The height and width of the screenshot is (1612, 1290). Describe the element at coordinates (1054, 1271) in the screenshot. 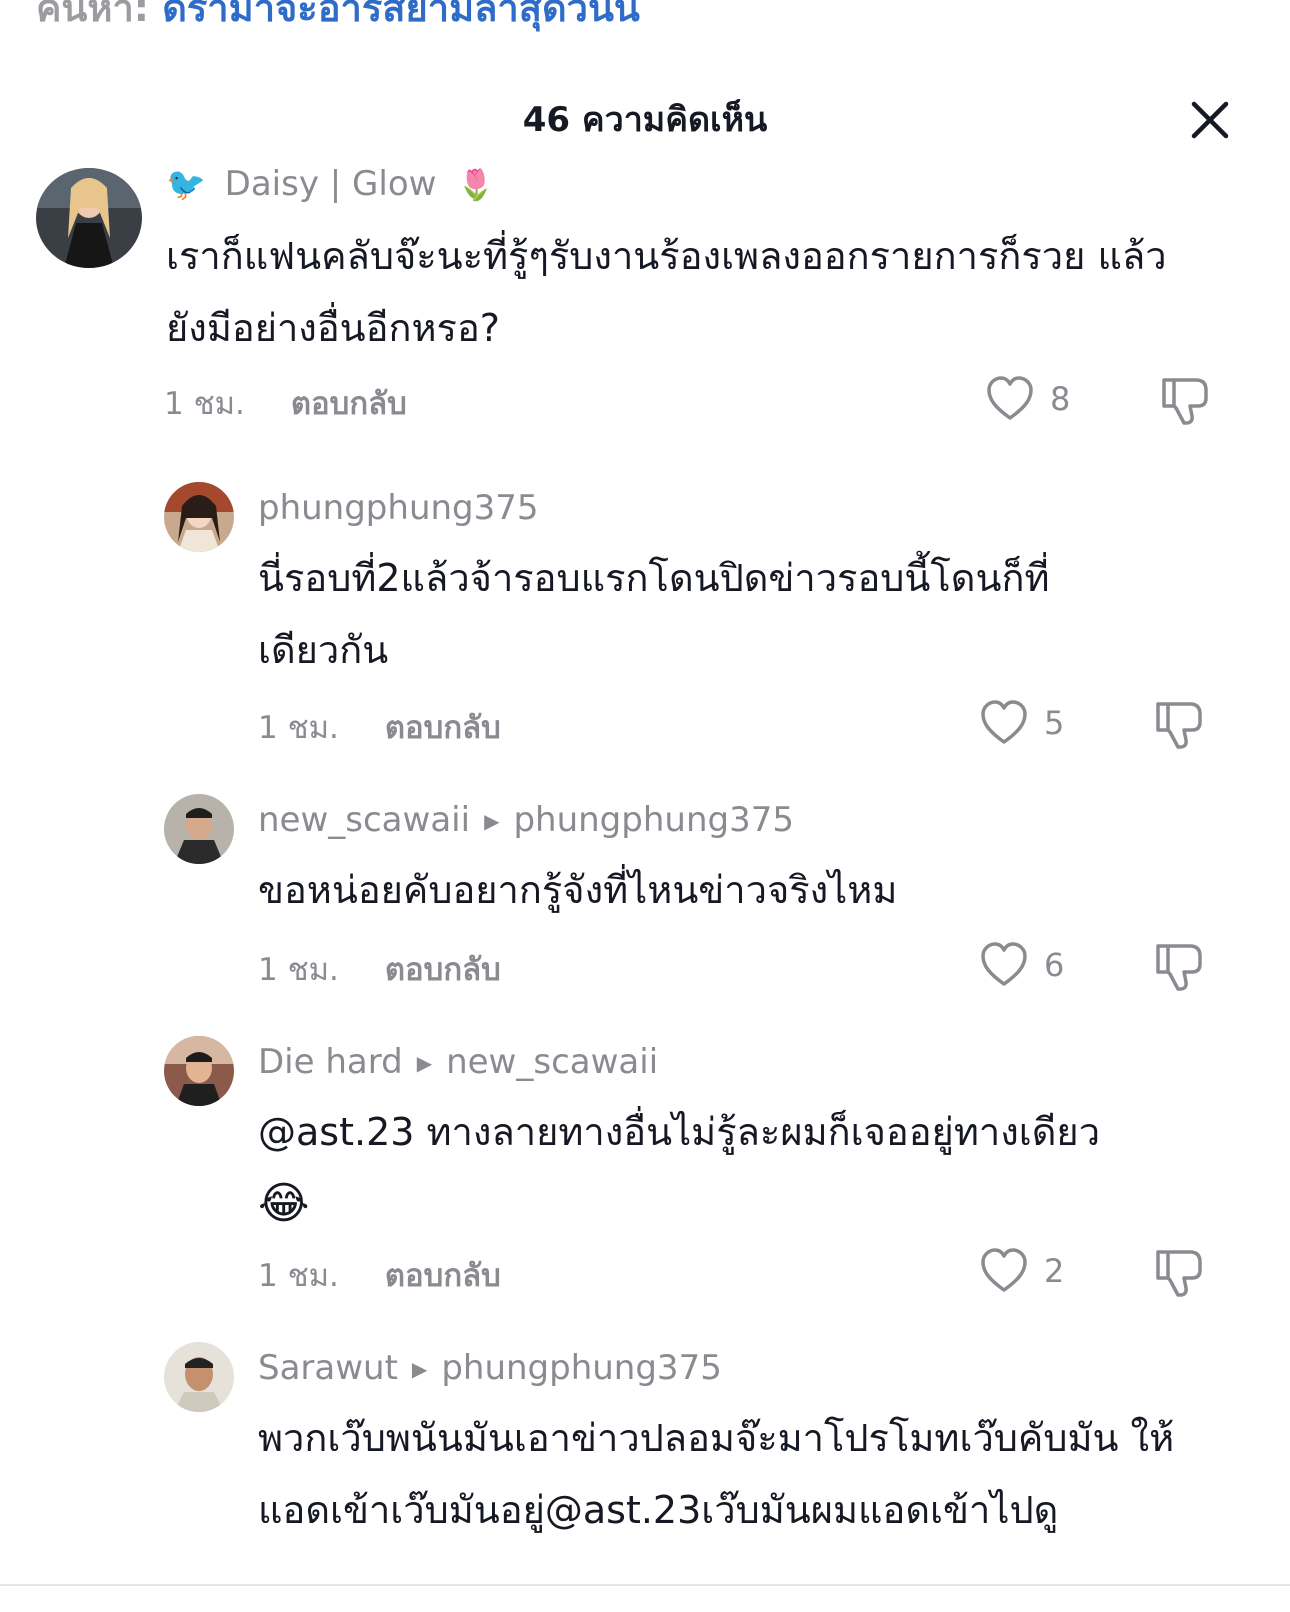

I see `like-count: 2` at that location.